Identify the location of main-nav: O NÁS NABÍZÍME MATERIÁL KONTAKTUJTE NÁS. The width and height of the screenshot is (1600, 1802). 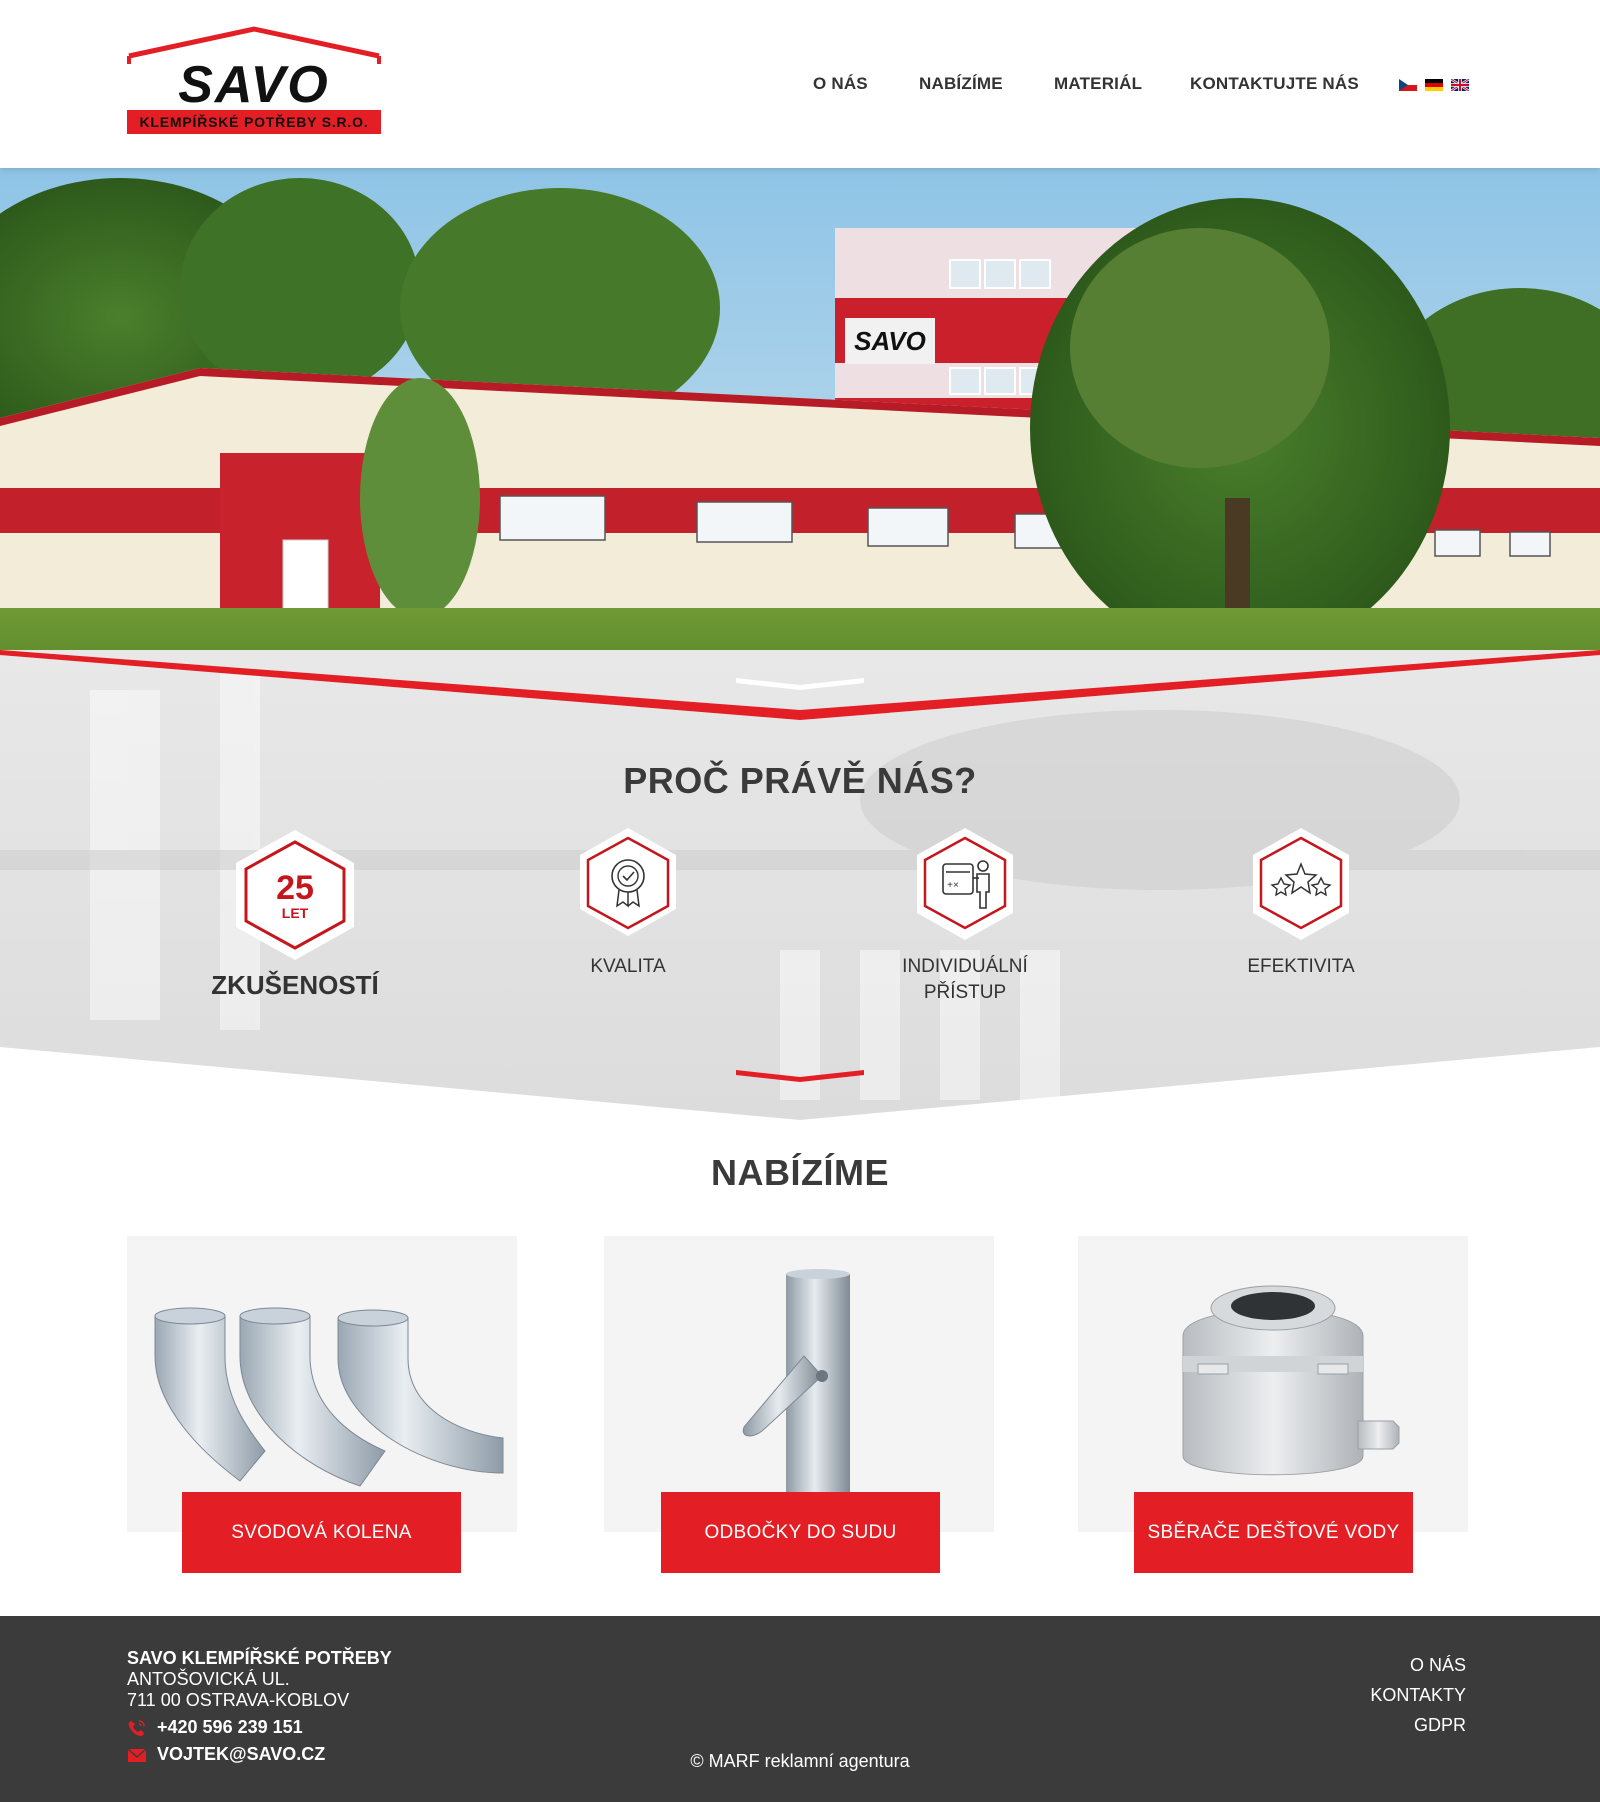
(800, 85).